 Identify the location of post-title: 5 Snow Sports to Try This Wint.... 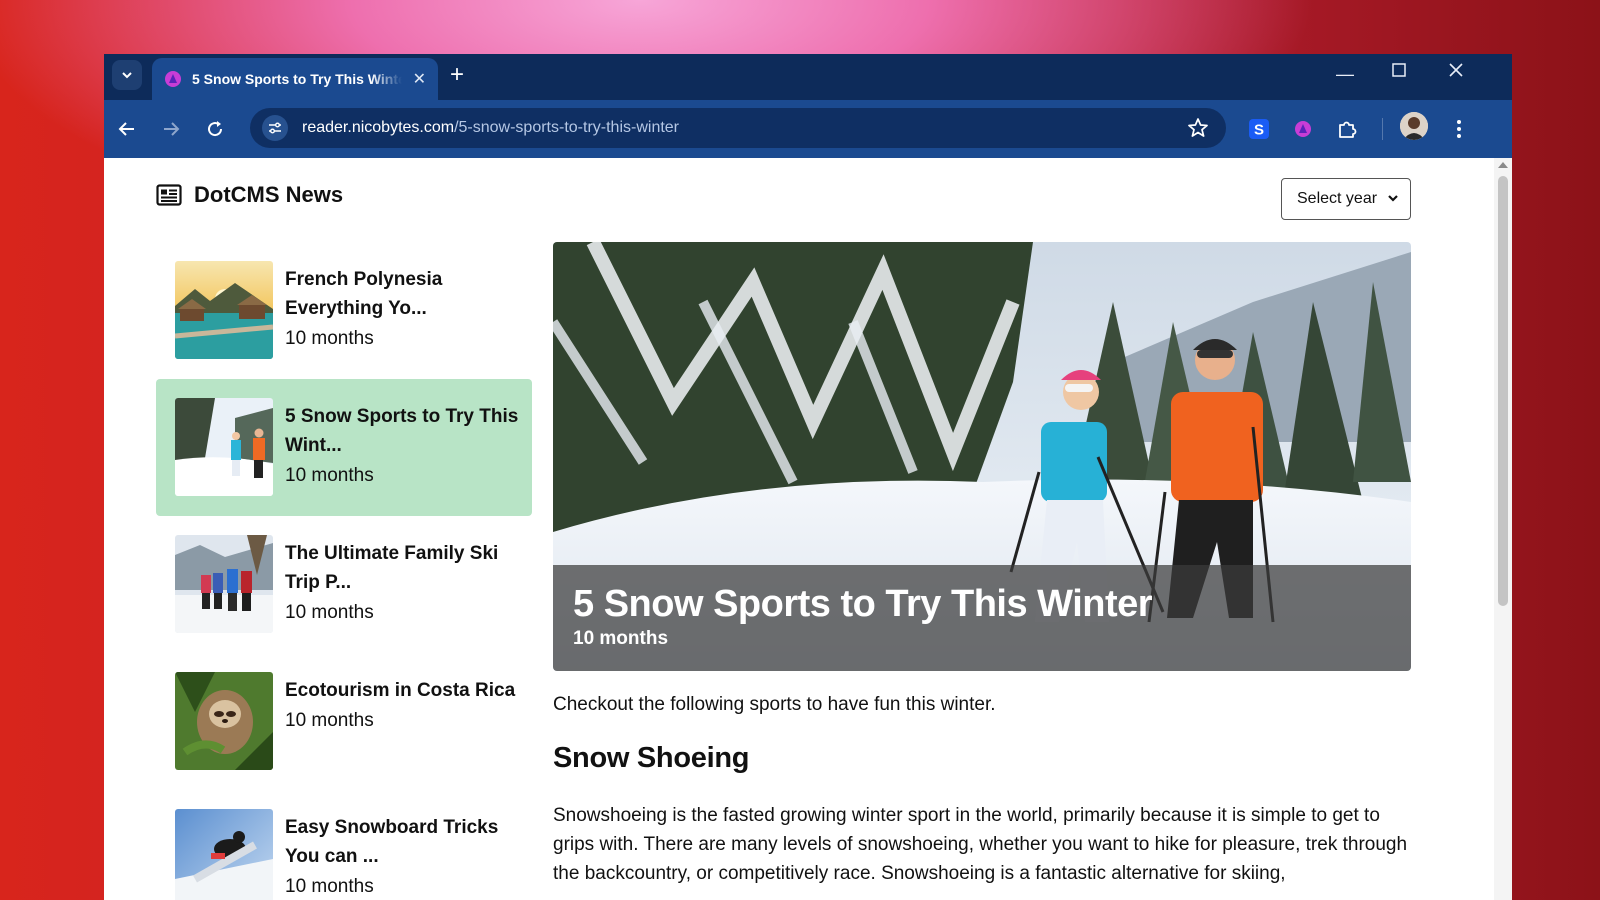
(402, 431).